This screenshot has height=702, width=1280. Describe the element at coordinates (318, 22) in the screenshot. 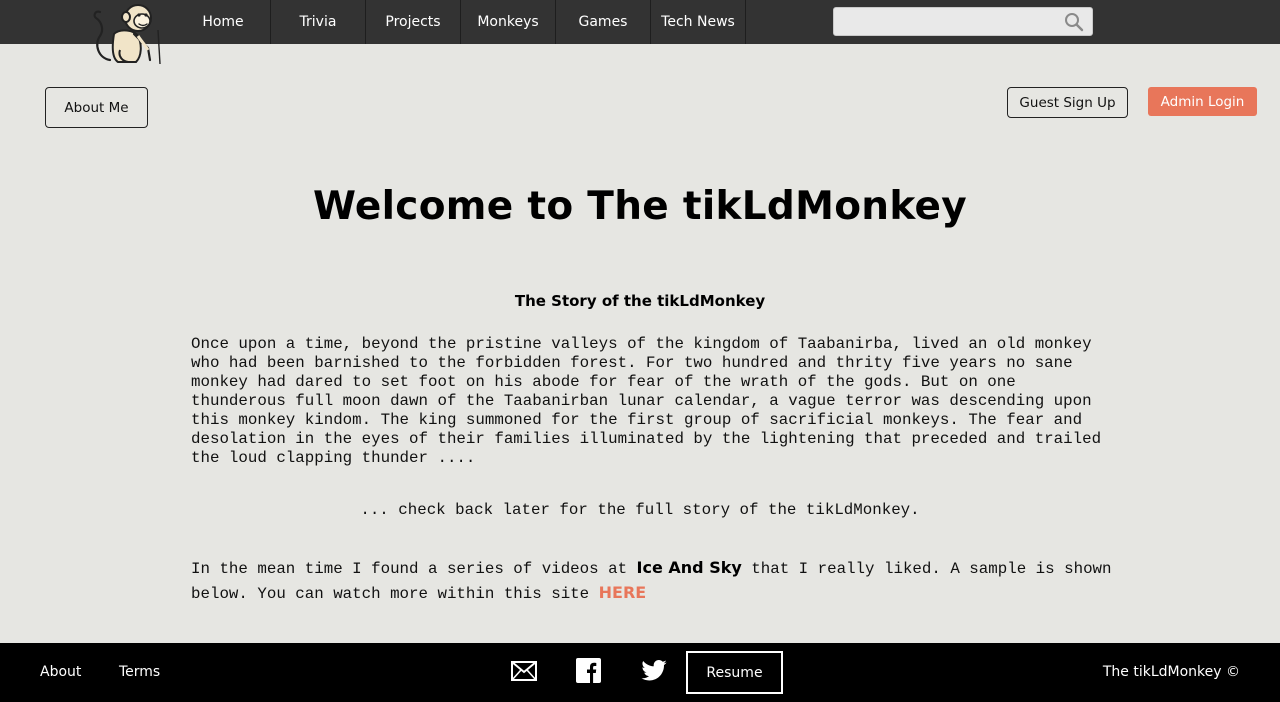

I see `nav-item-trivia: Trivia` at that location.